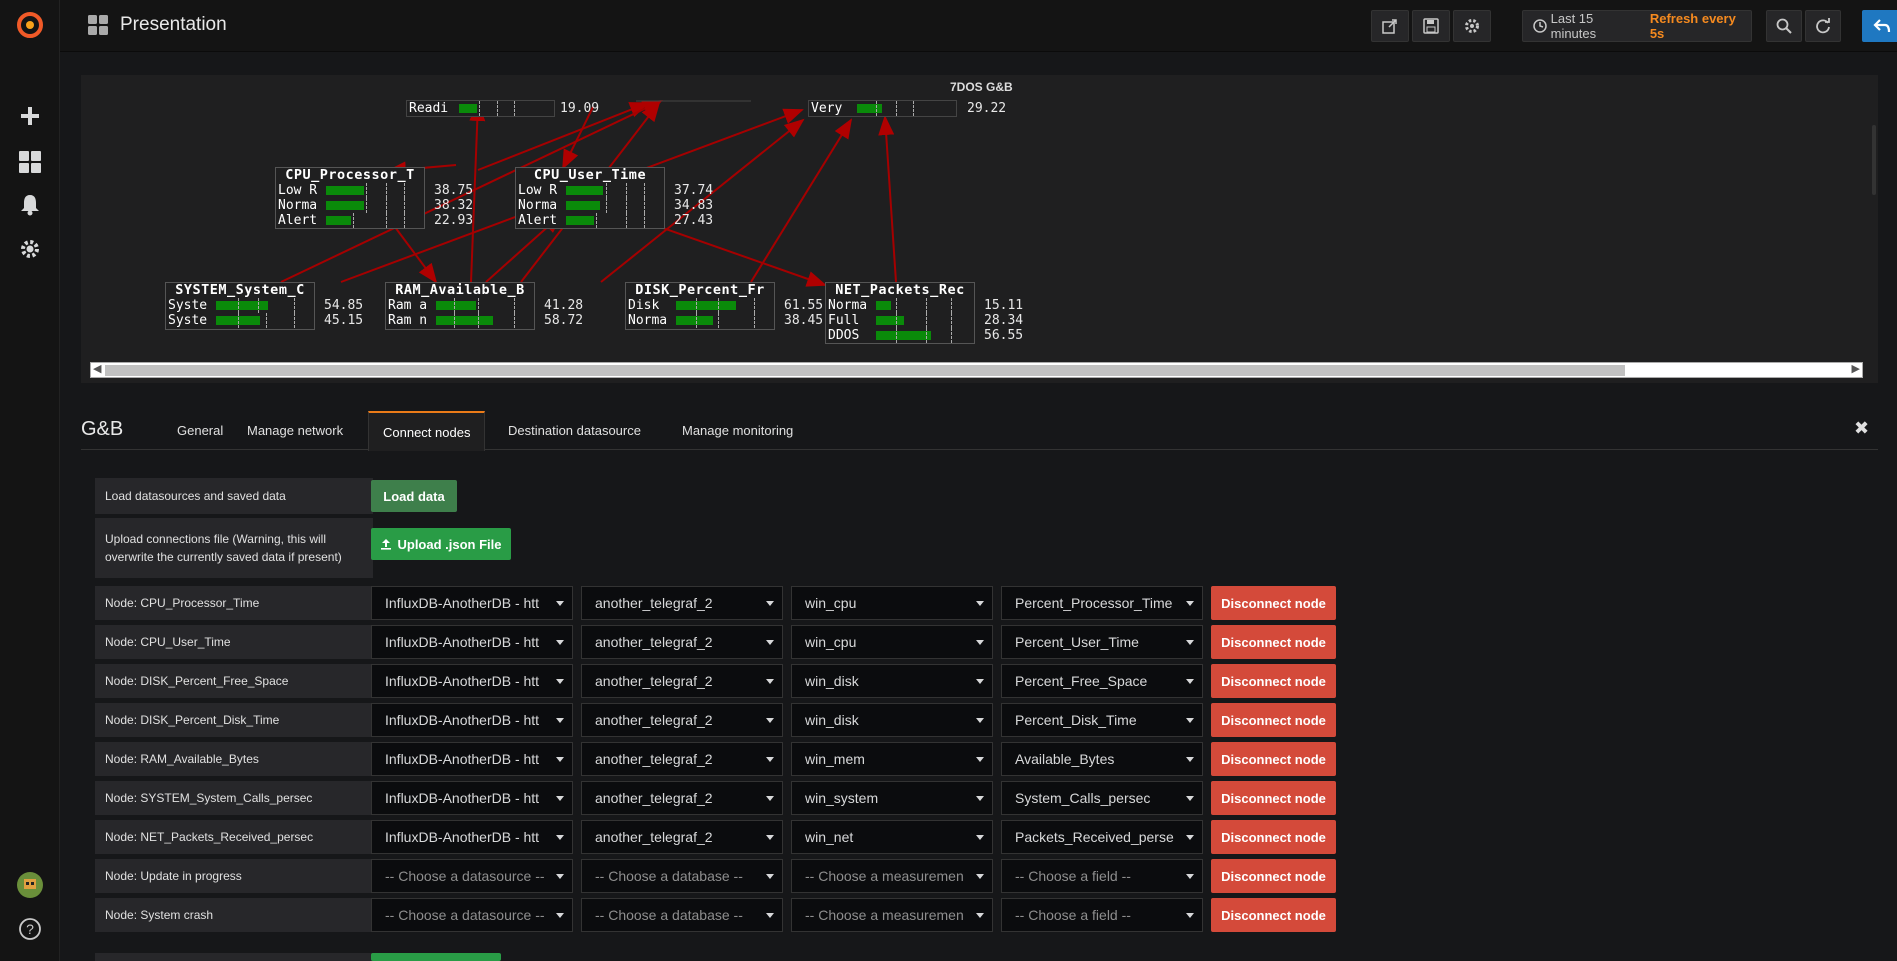 The image size is (1897, 961). Describe the element at coordinates (1874, 160) in the screenshot. I see `vertical-scrollbar` at that location.